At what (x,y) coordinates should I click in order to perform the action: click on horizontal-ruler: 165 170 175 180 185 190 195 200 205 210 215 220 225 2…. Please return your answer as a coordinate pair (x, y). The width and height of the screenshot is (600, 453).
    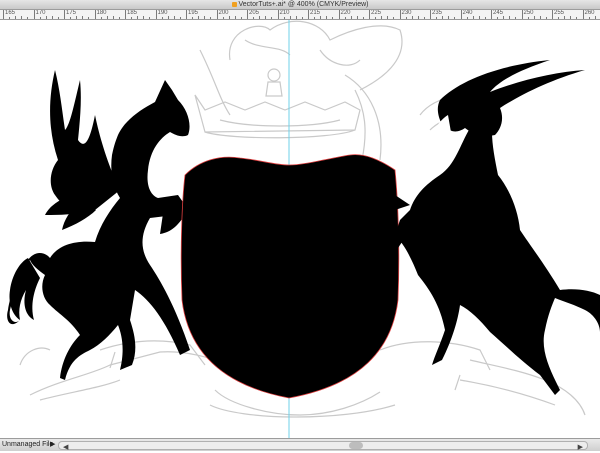
    Looking at the image, I should click on (300, 15).